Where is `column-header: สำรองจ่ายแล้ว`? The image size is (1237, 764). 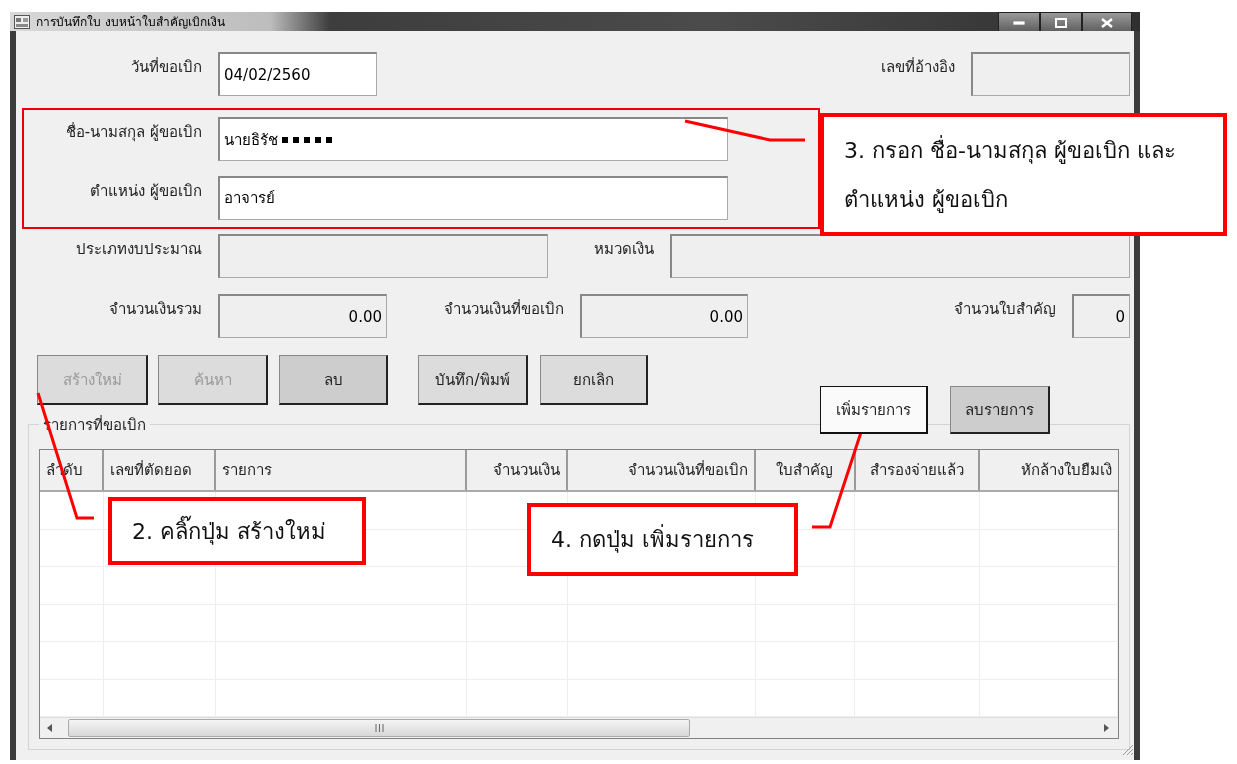 column-header: สำรองจ่ายแล้ว is located at coordinates (918, 470).